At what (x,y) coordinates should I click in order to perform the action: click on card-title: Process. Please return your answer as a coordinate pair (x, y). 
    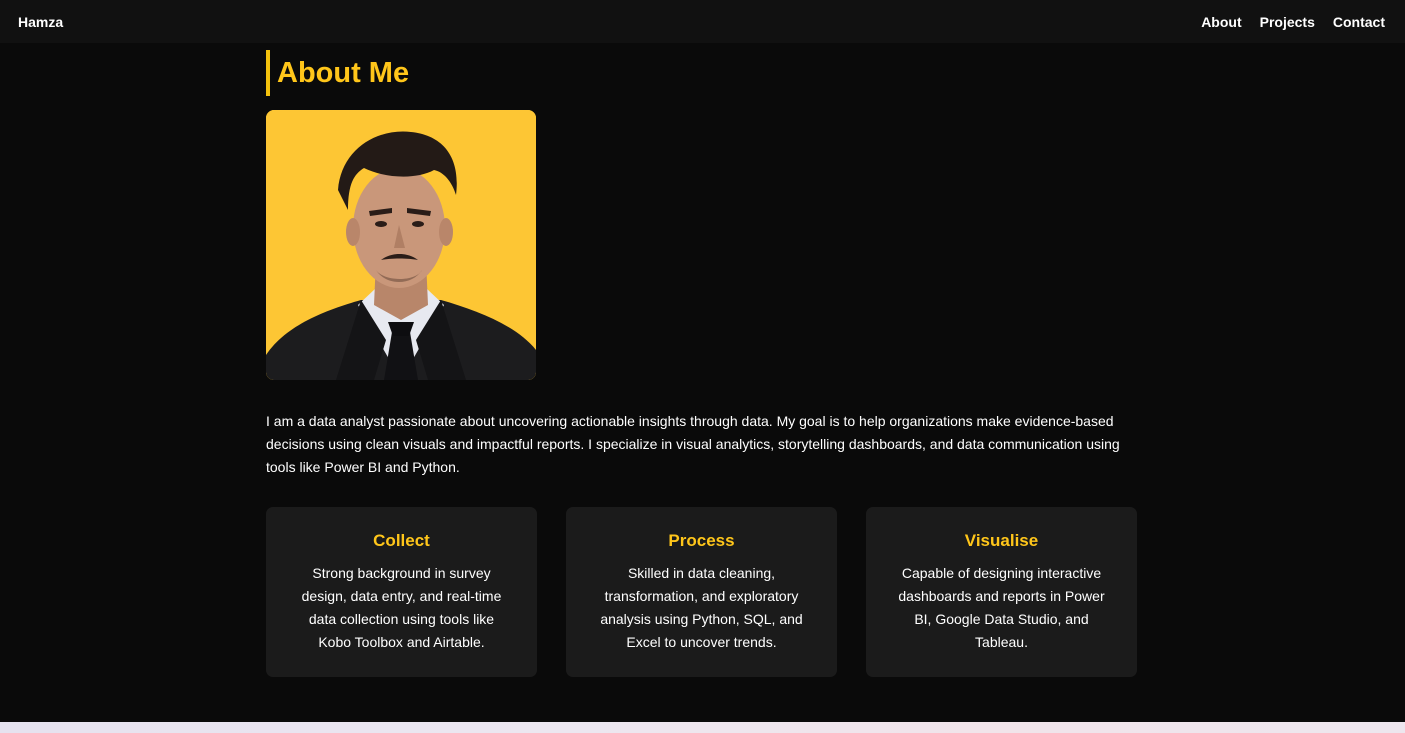
    Looking at the image, I should click on (701, 540).